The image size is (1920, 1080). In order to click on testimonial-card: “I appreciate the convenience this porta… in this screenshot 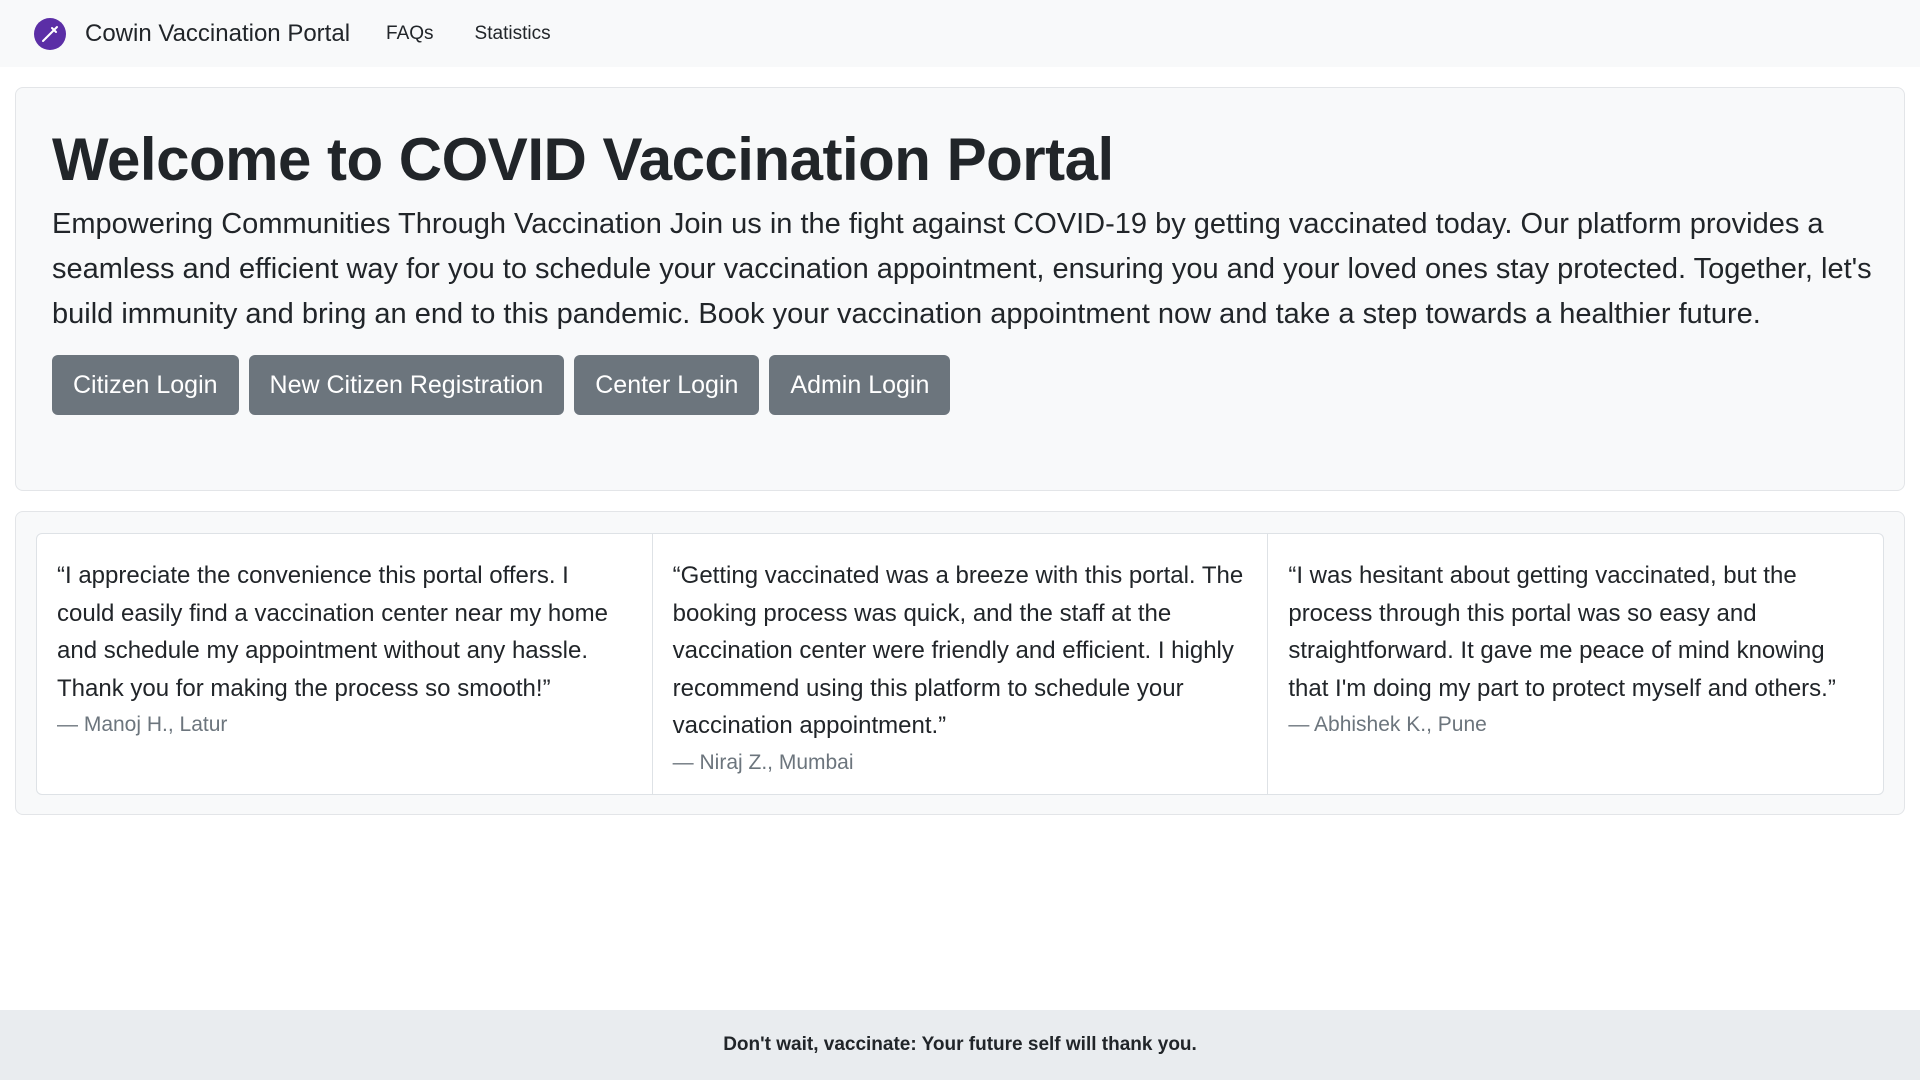, I will do `click(345, 664)`.